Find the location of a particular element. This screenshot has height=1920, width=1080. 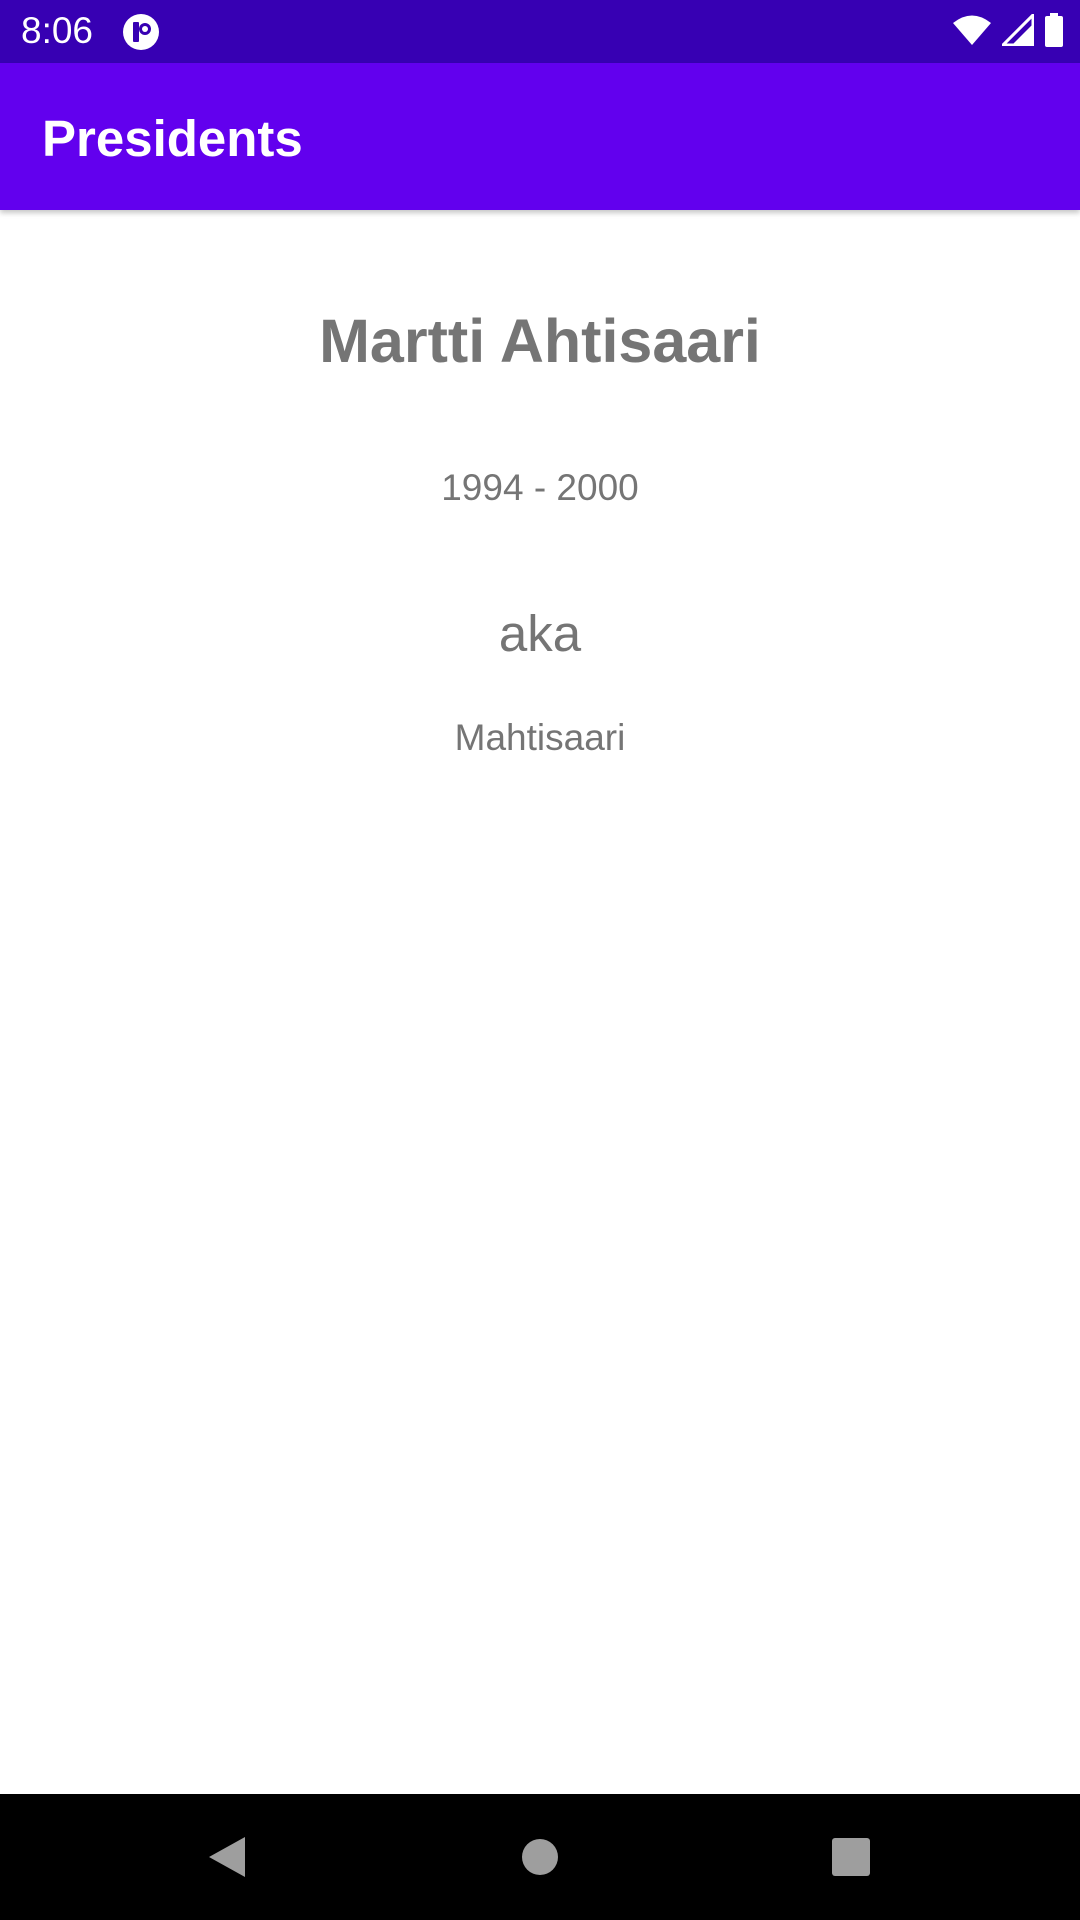

navigation-bar is located at coordinates (540, 1857).